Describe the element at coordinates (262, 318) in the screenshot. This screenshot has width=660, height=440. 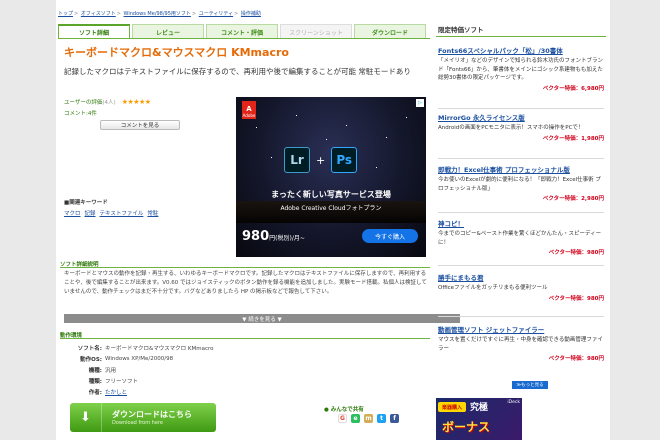
I see `read-more-button: ▼ 続きを見る ▼` at that location.